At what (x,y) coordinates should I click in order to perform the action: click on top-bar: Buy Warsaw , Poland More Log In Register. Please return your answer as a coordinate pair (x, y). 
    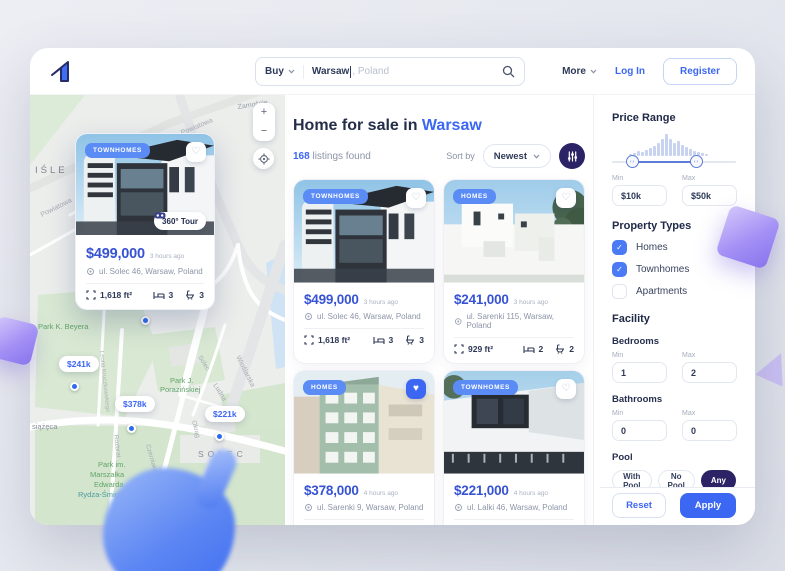
    Looking at the image, I should click on (392, 71).